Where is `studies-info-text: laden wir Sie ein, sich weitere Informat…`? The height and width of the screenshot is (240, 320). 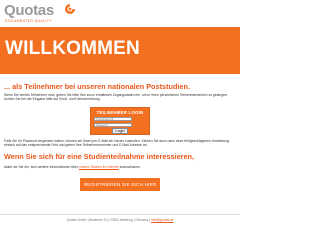 studies-info-text: laden wir Sie ein, sich weitere Informat… is located at coordinates (120, 167).